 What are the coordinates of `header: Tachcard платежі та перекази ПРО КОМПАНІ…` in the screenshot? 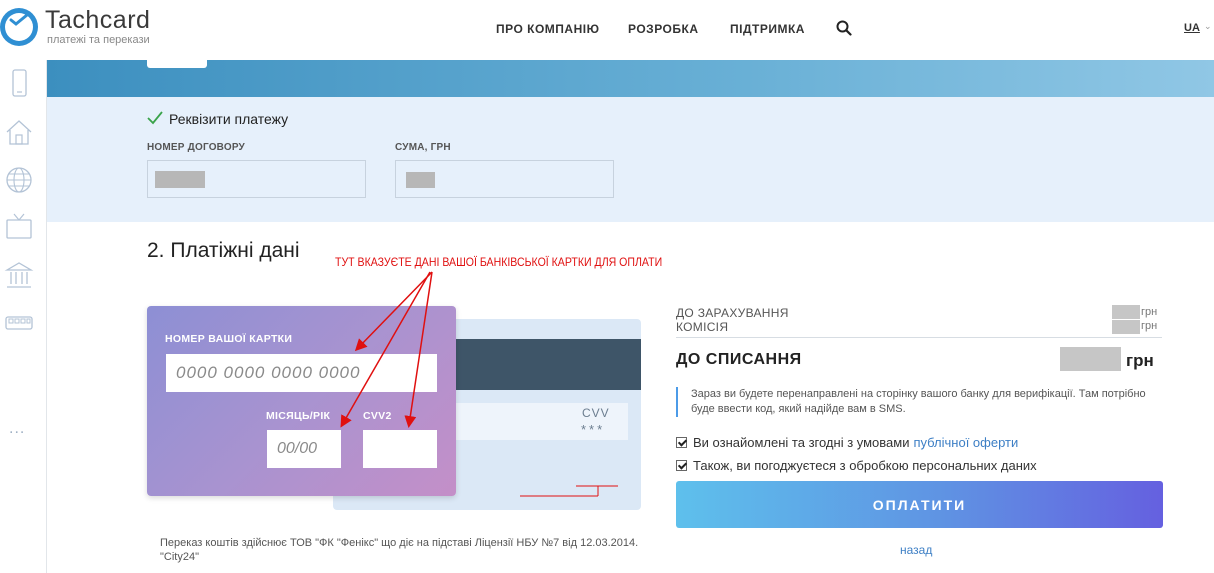 It's located at (607, 30).